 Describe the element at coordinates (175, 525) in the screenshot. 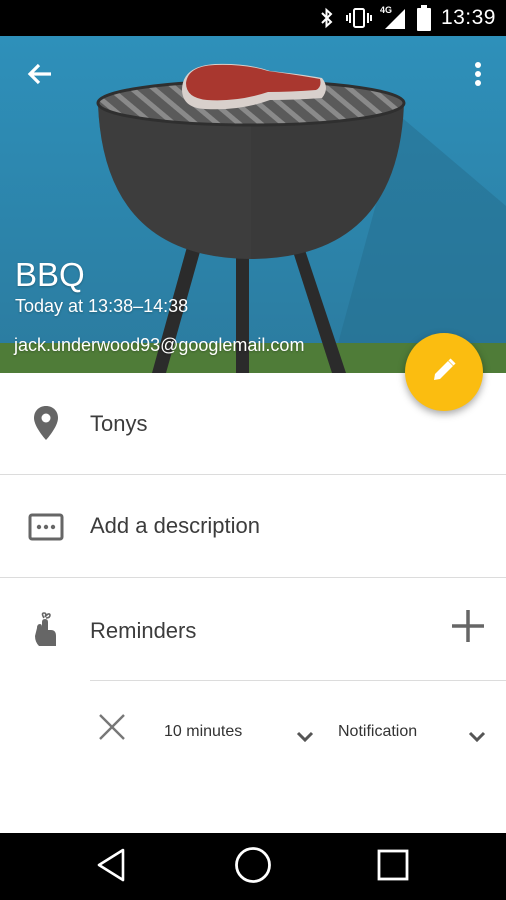

I see `description-placeholder: Add a description` at that location.